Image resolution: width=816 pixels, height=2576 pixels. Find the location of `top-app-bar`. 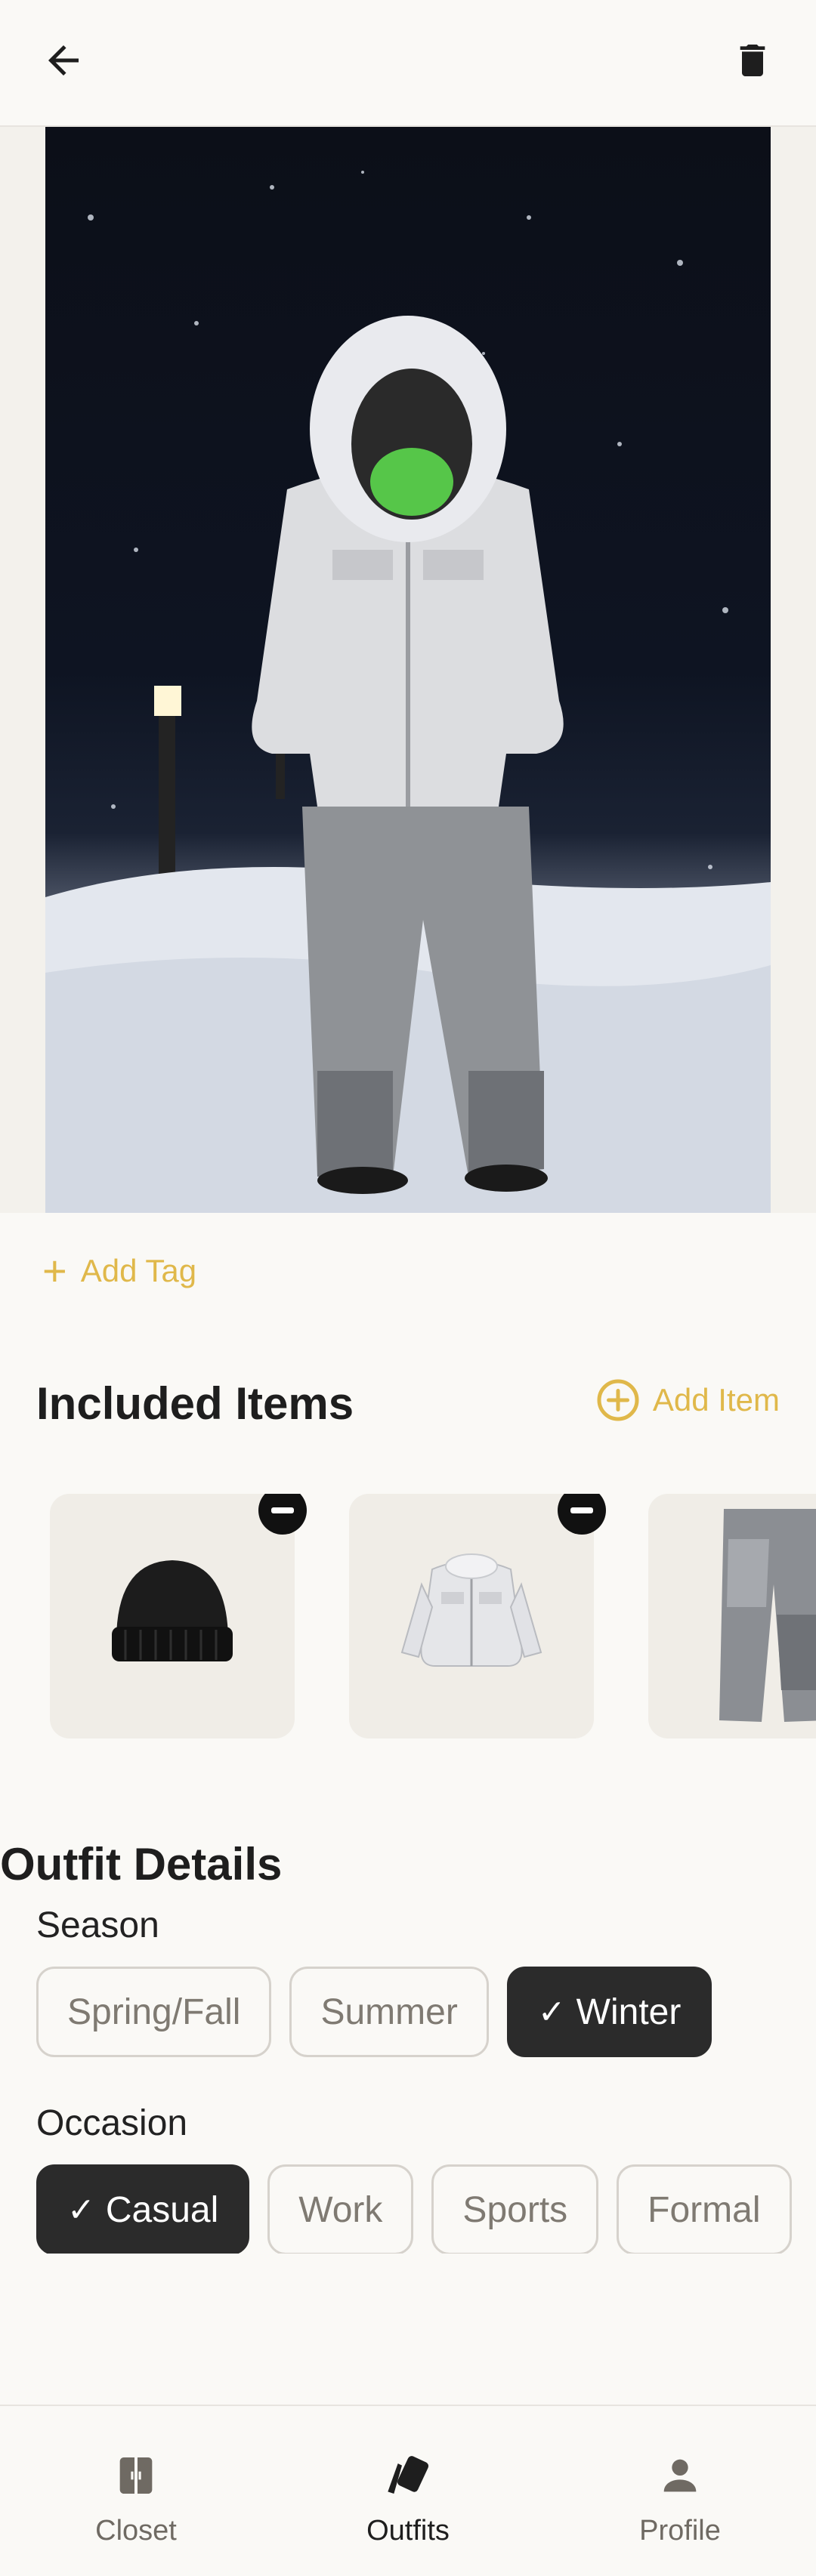

top-app-bar is located at coordinates (408, 63).